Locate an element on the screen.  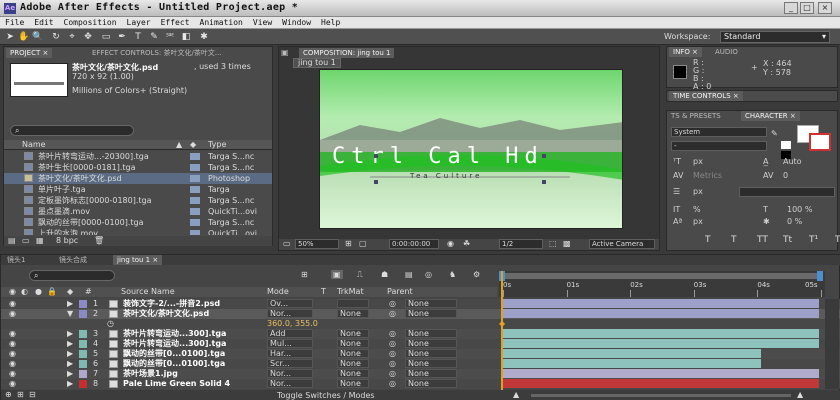
region-icon: ⬚ is located at coordinates (553, 243).